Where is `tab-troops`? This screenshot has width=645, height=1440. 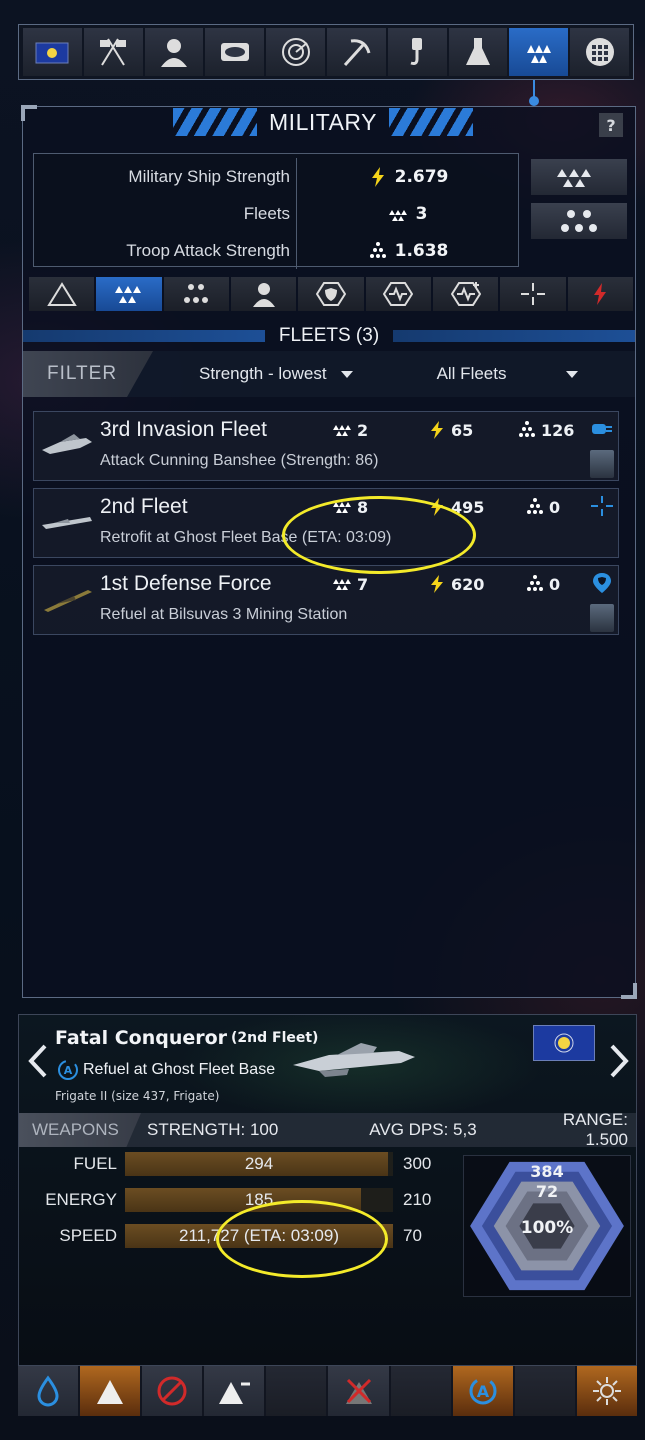 tab-troops is located at coordinates (196, 294).